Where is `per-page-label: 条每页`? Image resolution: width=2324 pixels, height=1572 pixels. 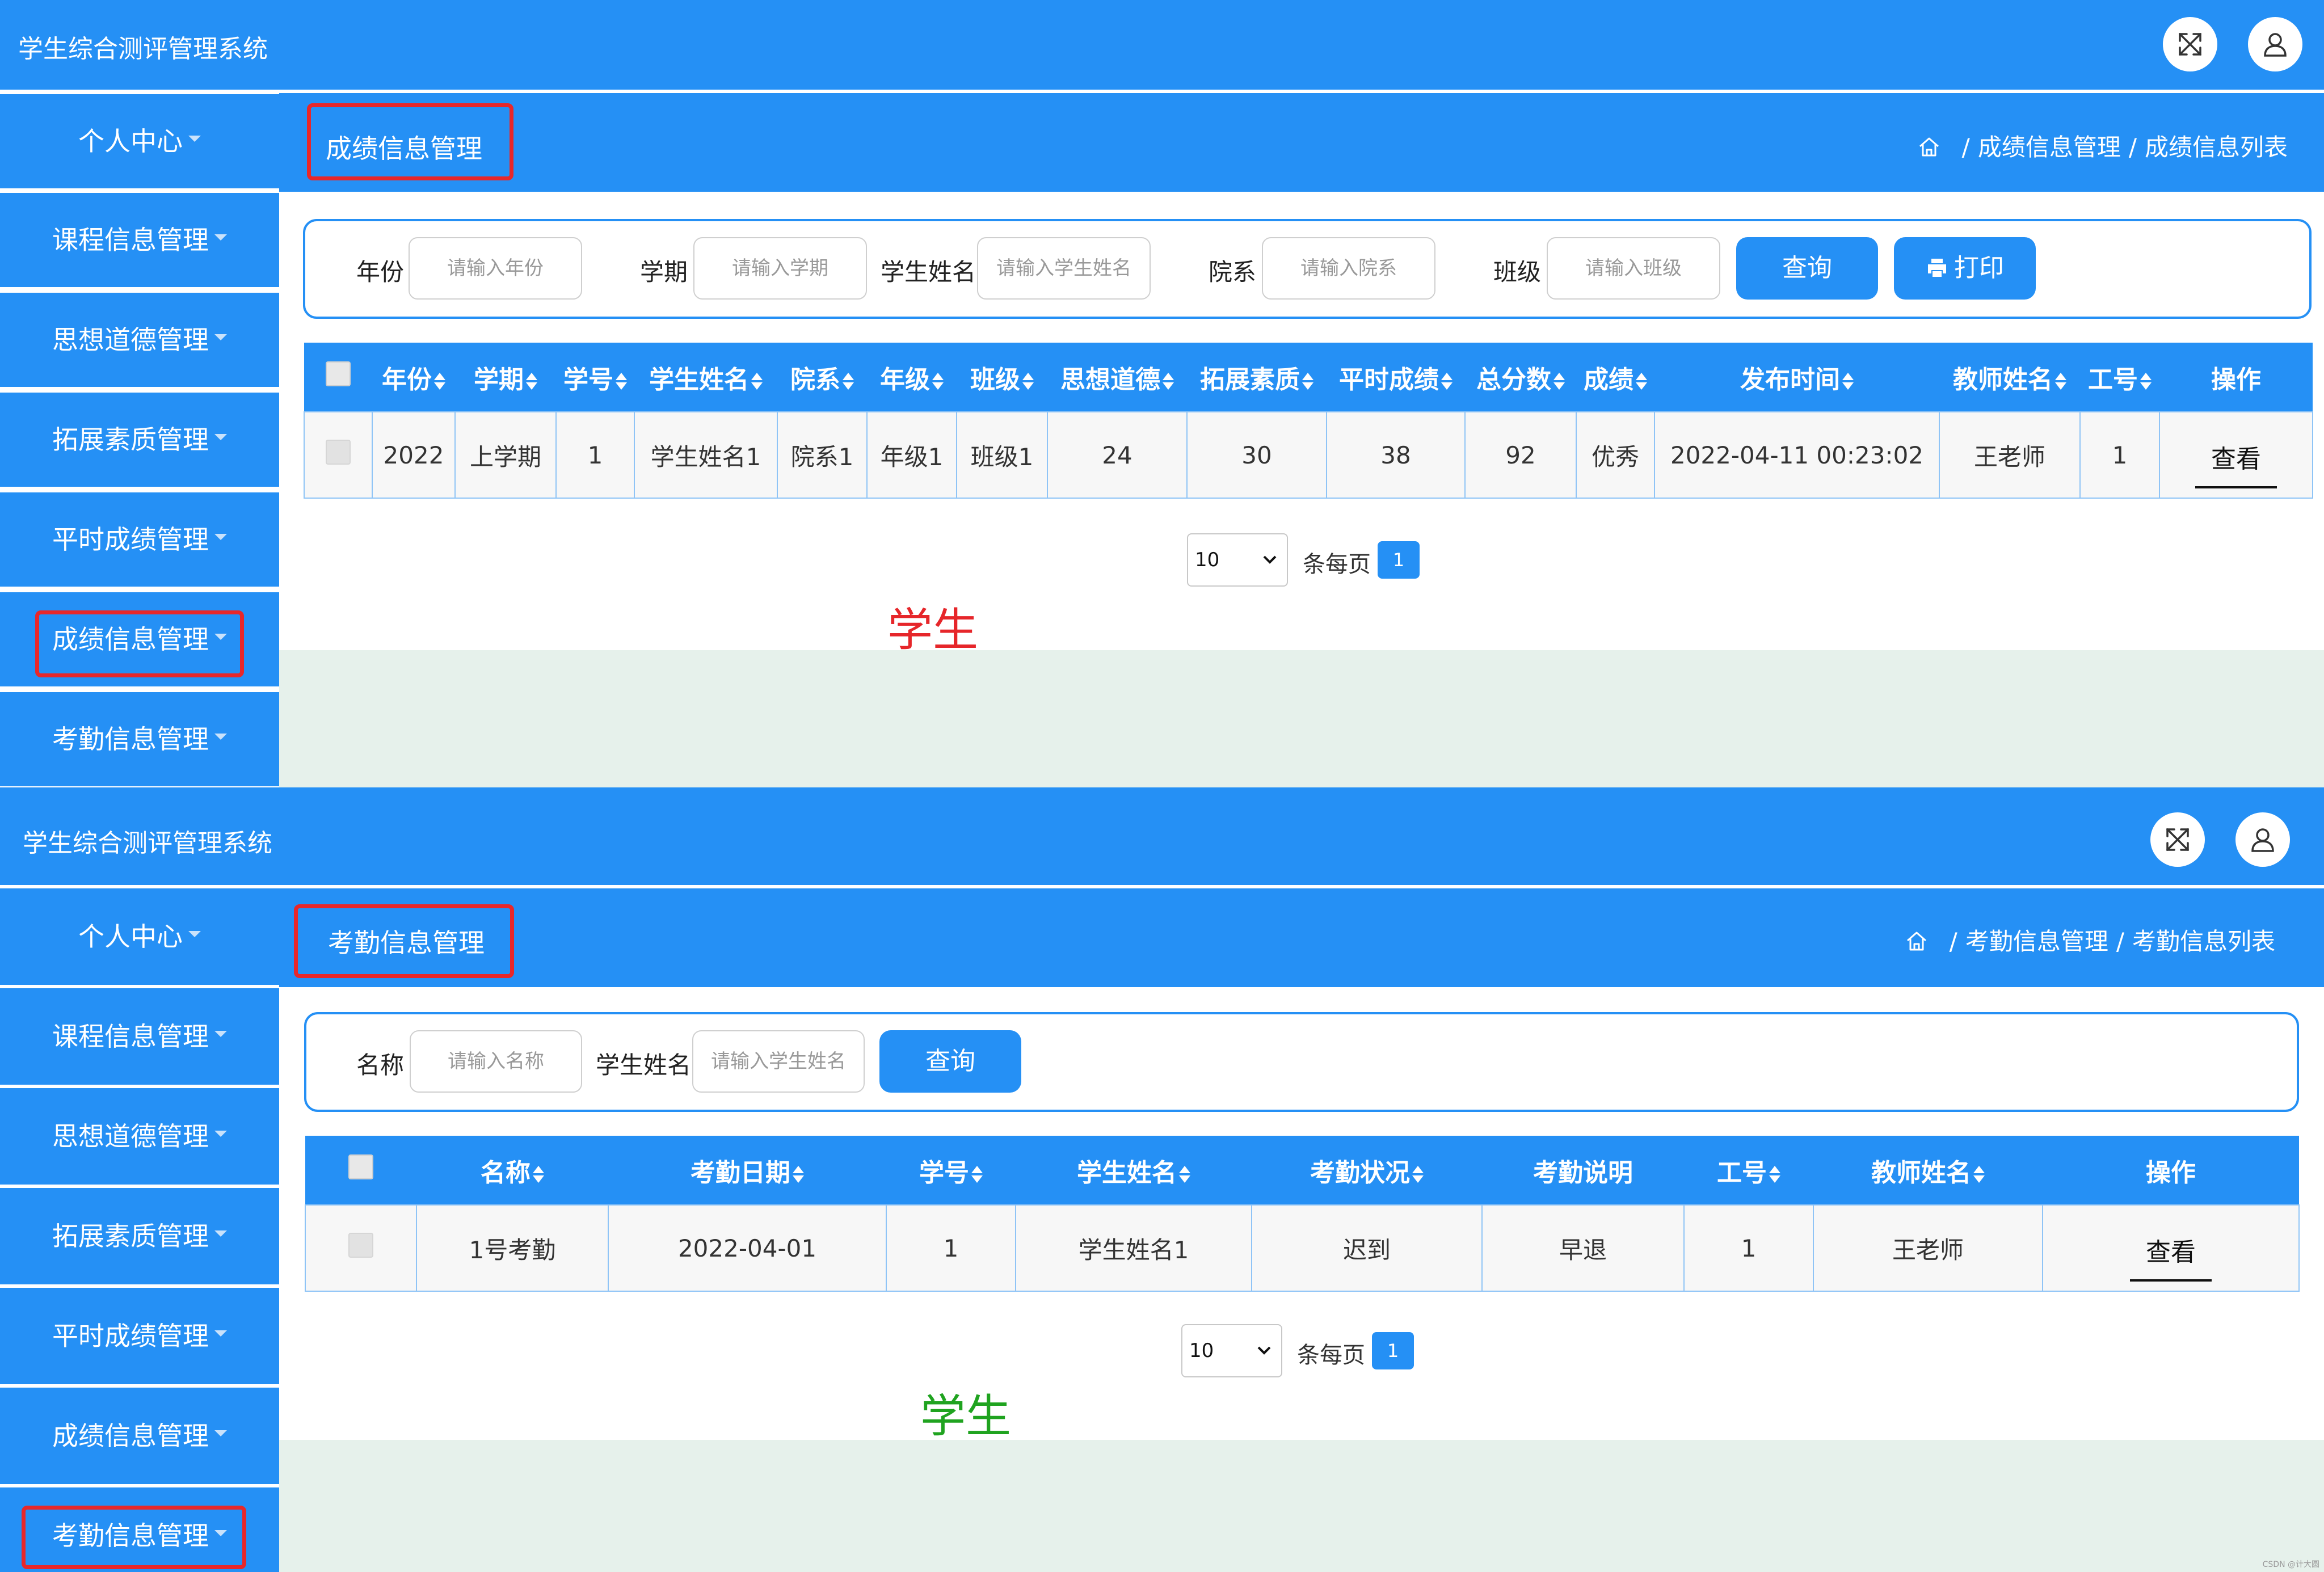
per-page-label: 条每页 is located at coordinates (1337, 565).